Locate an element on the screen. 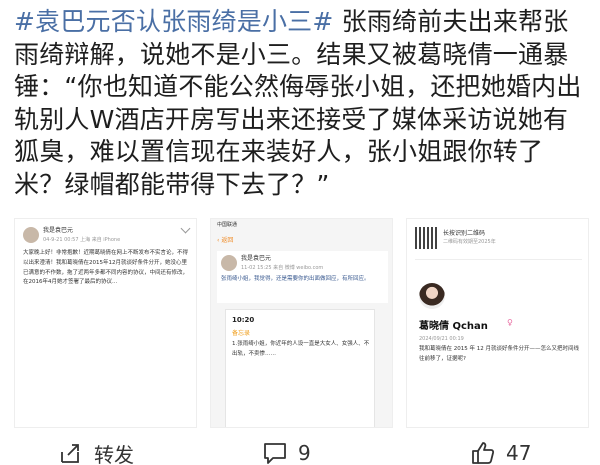  post-meta: 11-02 15:25 来自 微博 weibo.com is located at coordinates (282, 268).